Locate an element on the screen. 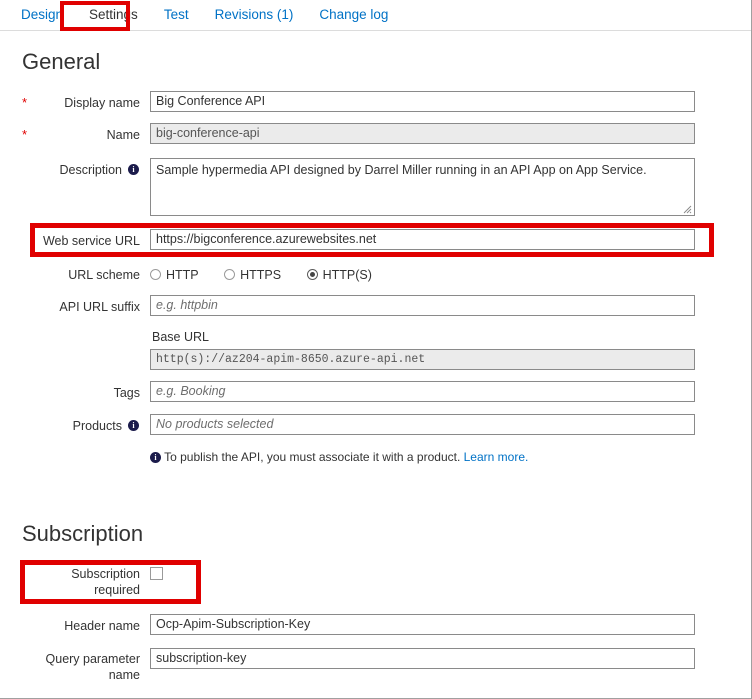 This screenshot has height=699, width=752. radio-dot-http is located at coordinates (155, 274).